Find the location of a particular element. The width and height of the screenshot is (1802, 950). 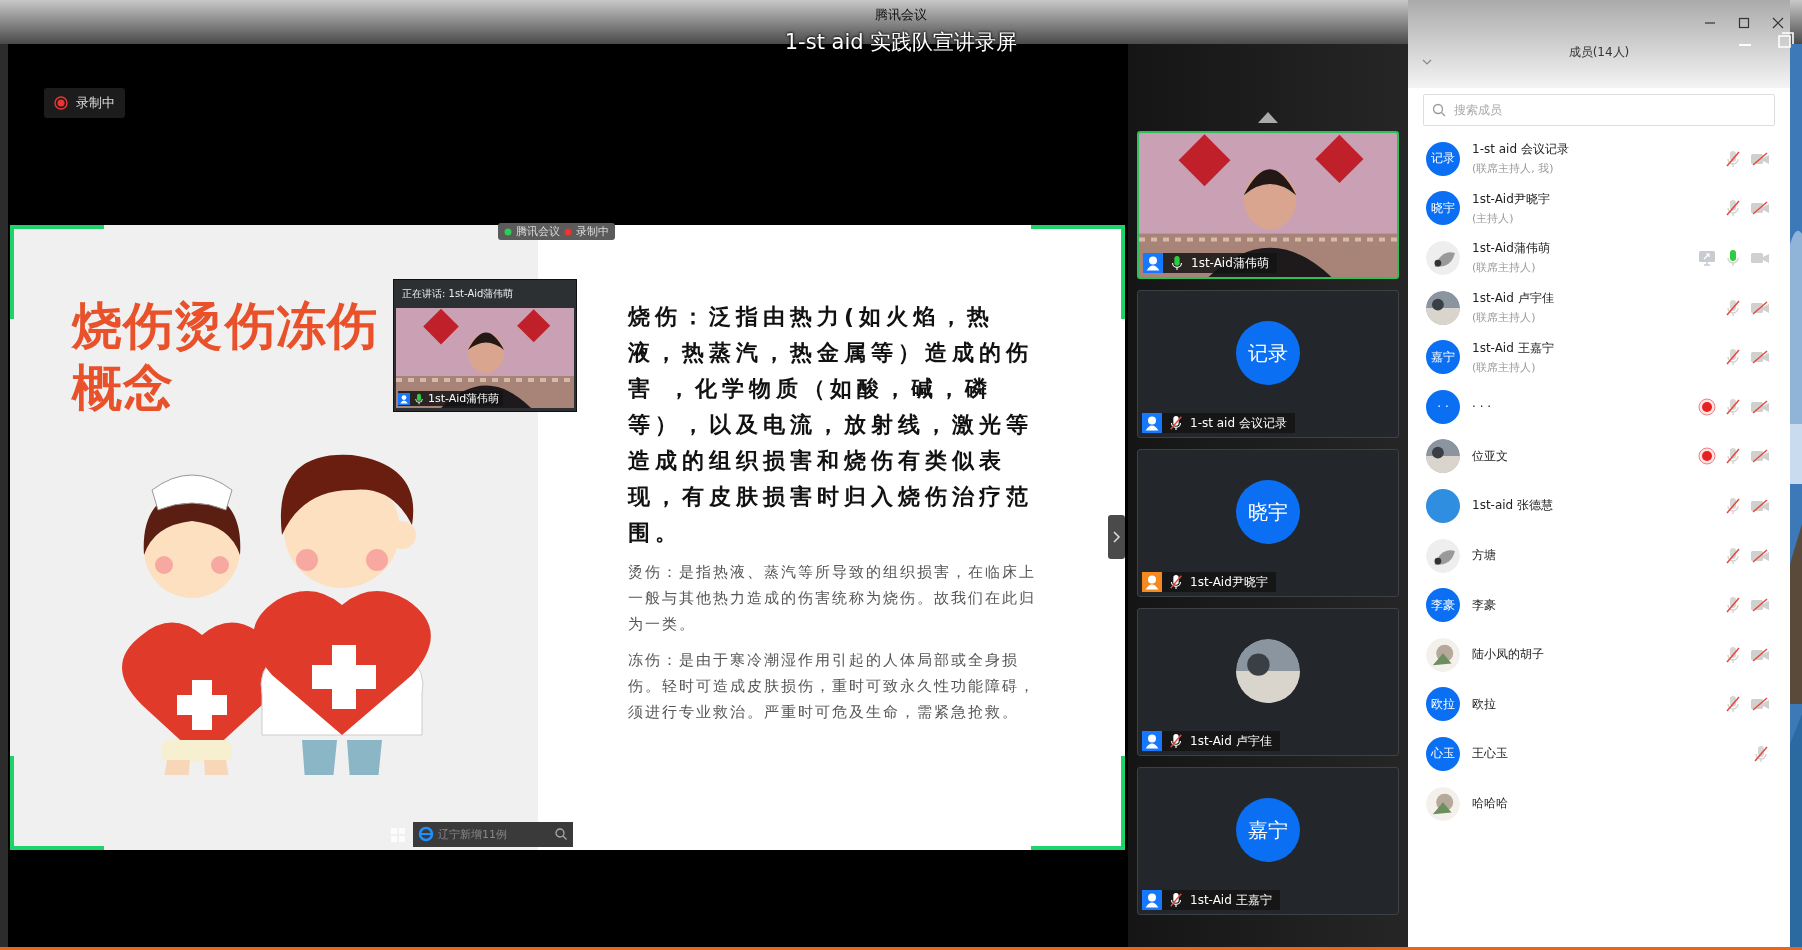

member-row: 记录 1-st aid 会议记录 (联席主持人, 我) is located at coordinates (1599, 159).